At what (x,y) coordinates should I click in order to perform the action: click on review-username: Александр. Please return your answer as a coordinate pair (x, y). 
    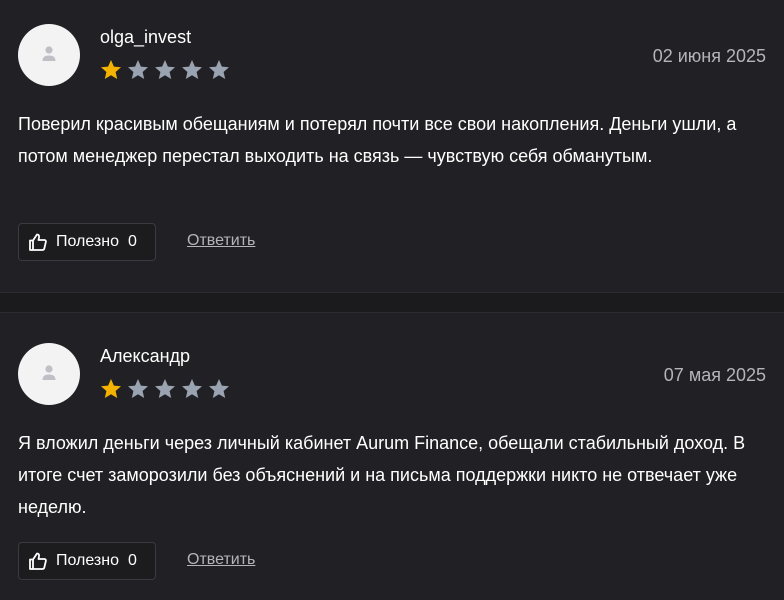
    Looking at the image, I should click on (145, 356).